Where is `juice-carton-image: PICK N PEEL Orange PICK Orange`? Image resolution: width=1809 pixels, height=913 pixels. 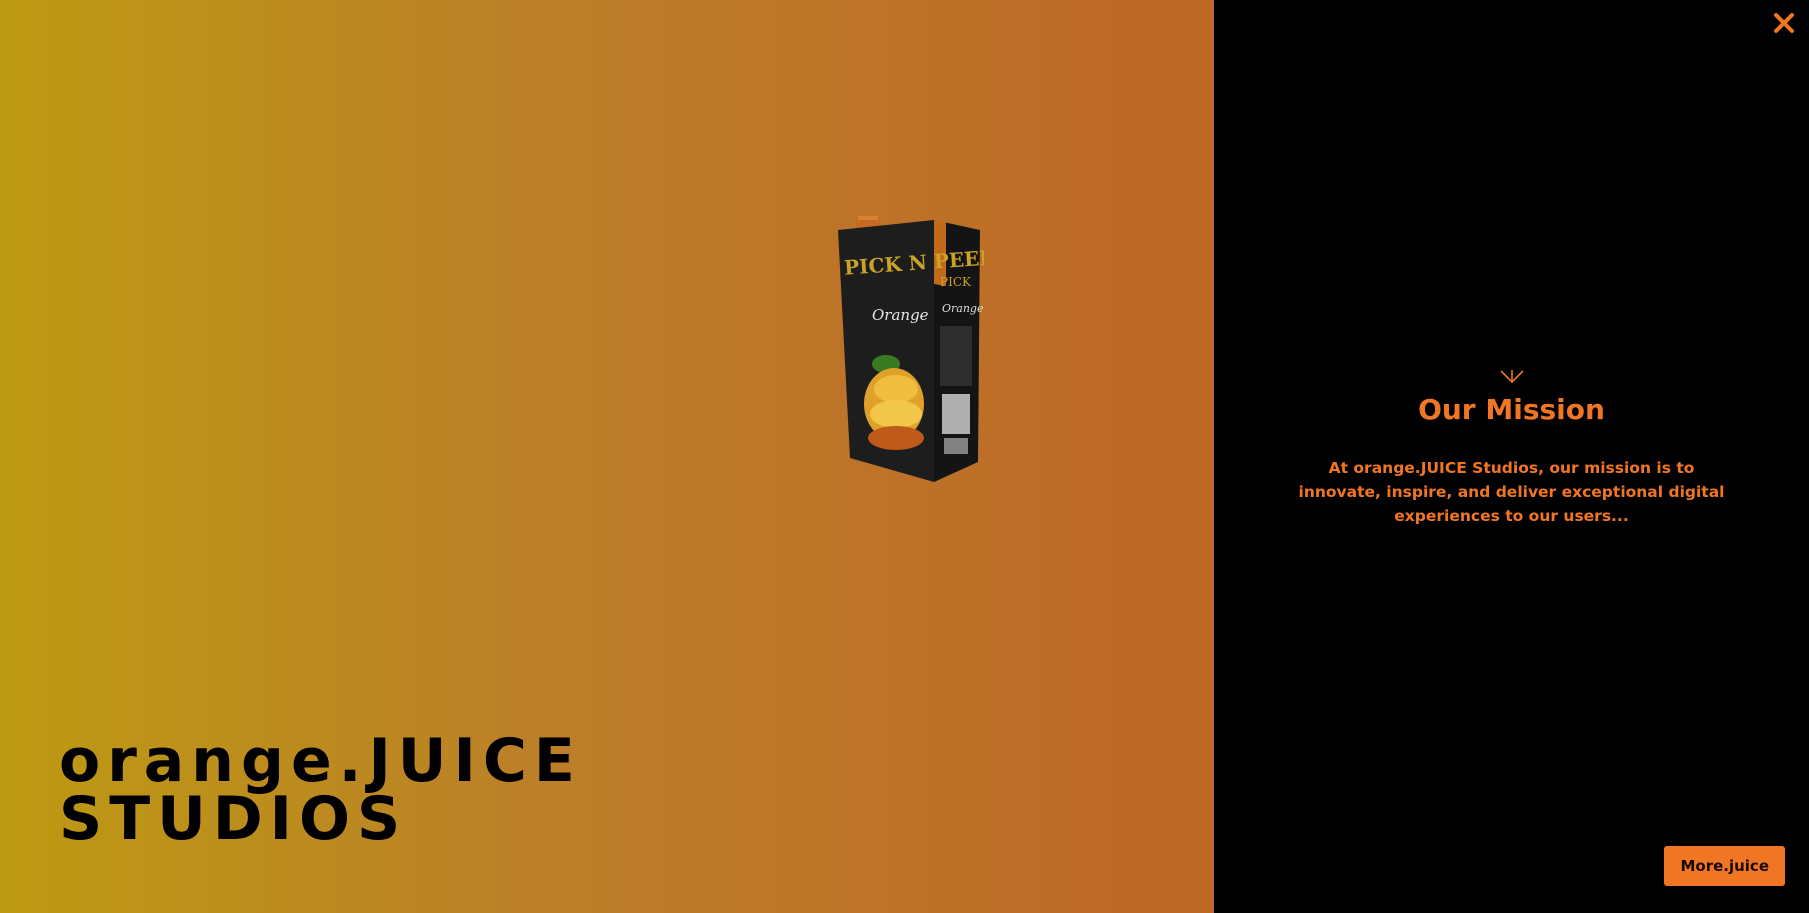 juice-carton-image: PICK N PEEL Orange PICK Orange is located at coordinates (909, 348).